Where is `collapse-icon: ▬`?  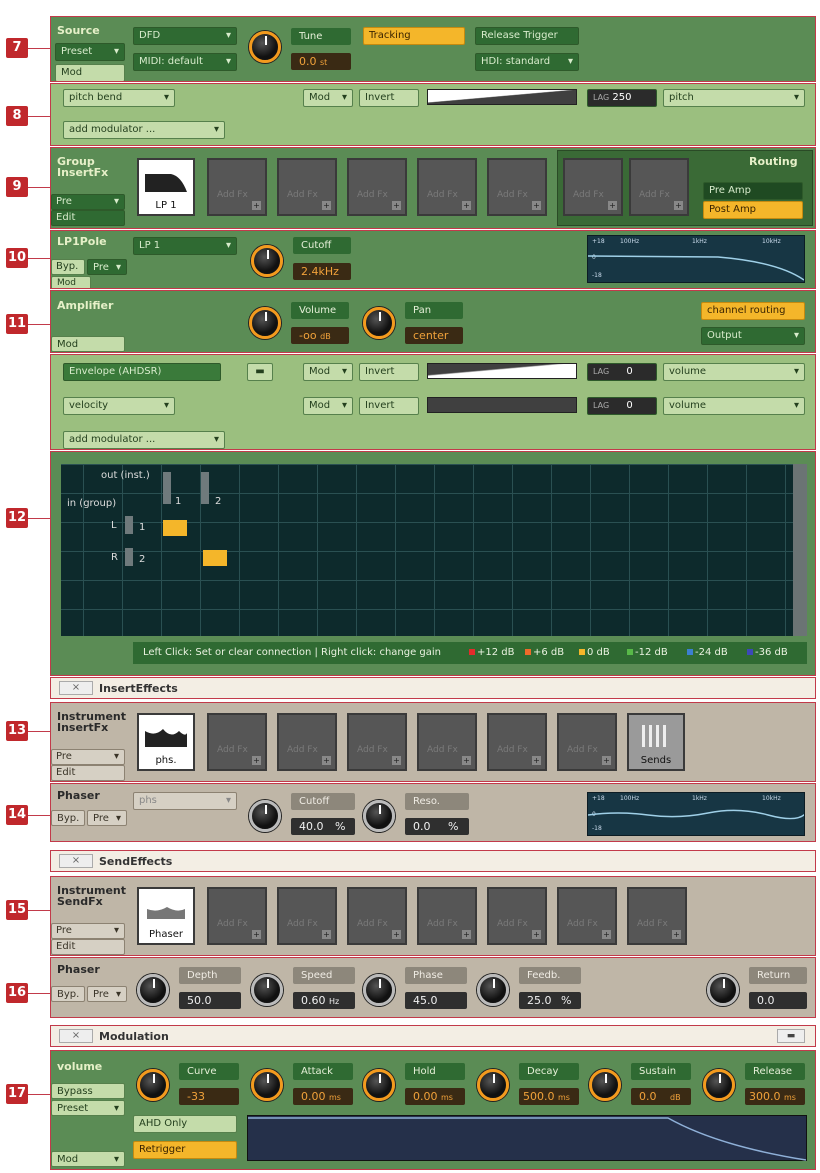 collapse-icon: ▬ is located at coordinates (791, 1036).